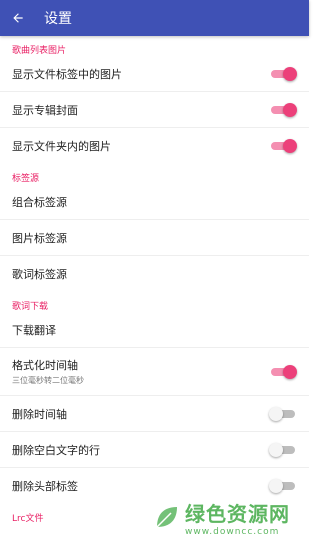 The height and width of the screenshot is (550, 320). Describe the element at coordinates (45, 365) in the screenshot. I see `setting-label: 格式化时间轴` at that location.